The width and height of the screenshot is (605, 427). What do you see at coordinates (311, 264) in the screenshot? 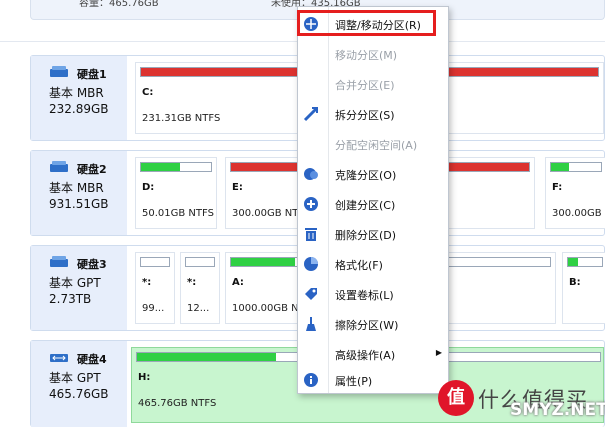
I see `format-icon` at bounding box center [311, 264].